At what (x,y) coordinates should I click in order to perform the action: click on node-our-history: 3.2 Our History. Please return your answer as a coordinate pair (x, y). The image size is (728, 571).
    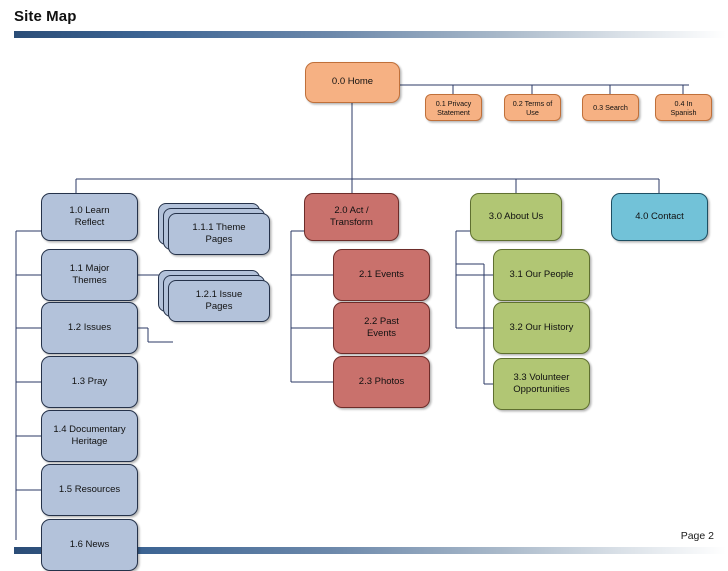
    Looking at the image, I should click on (541, 328).